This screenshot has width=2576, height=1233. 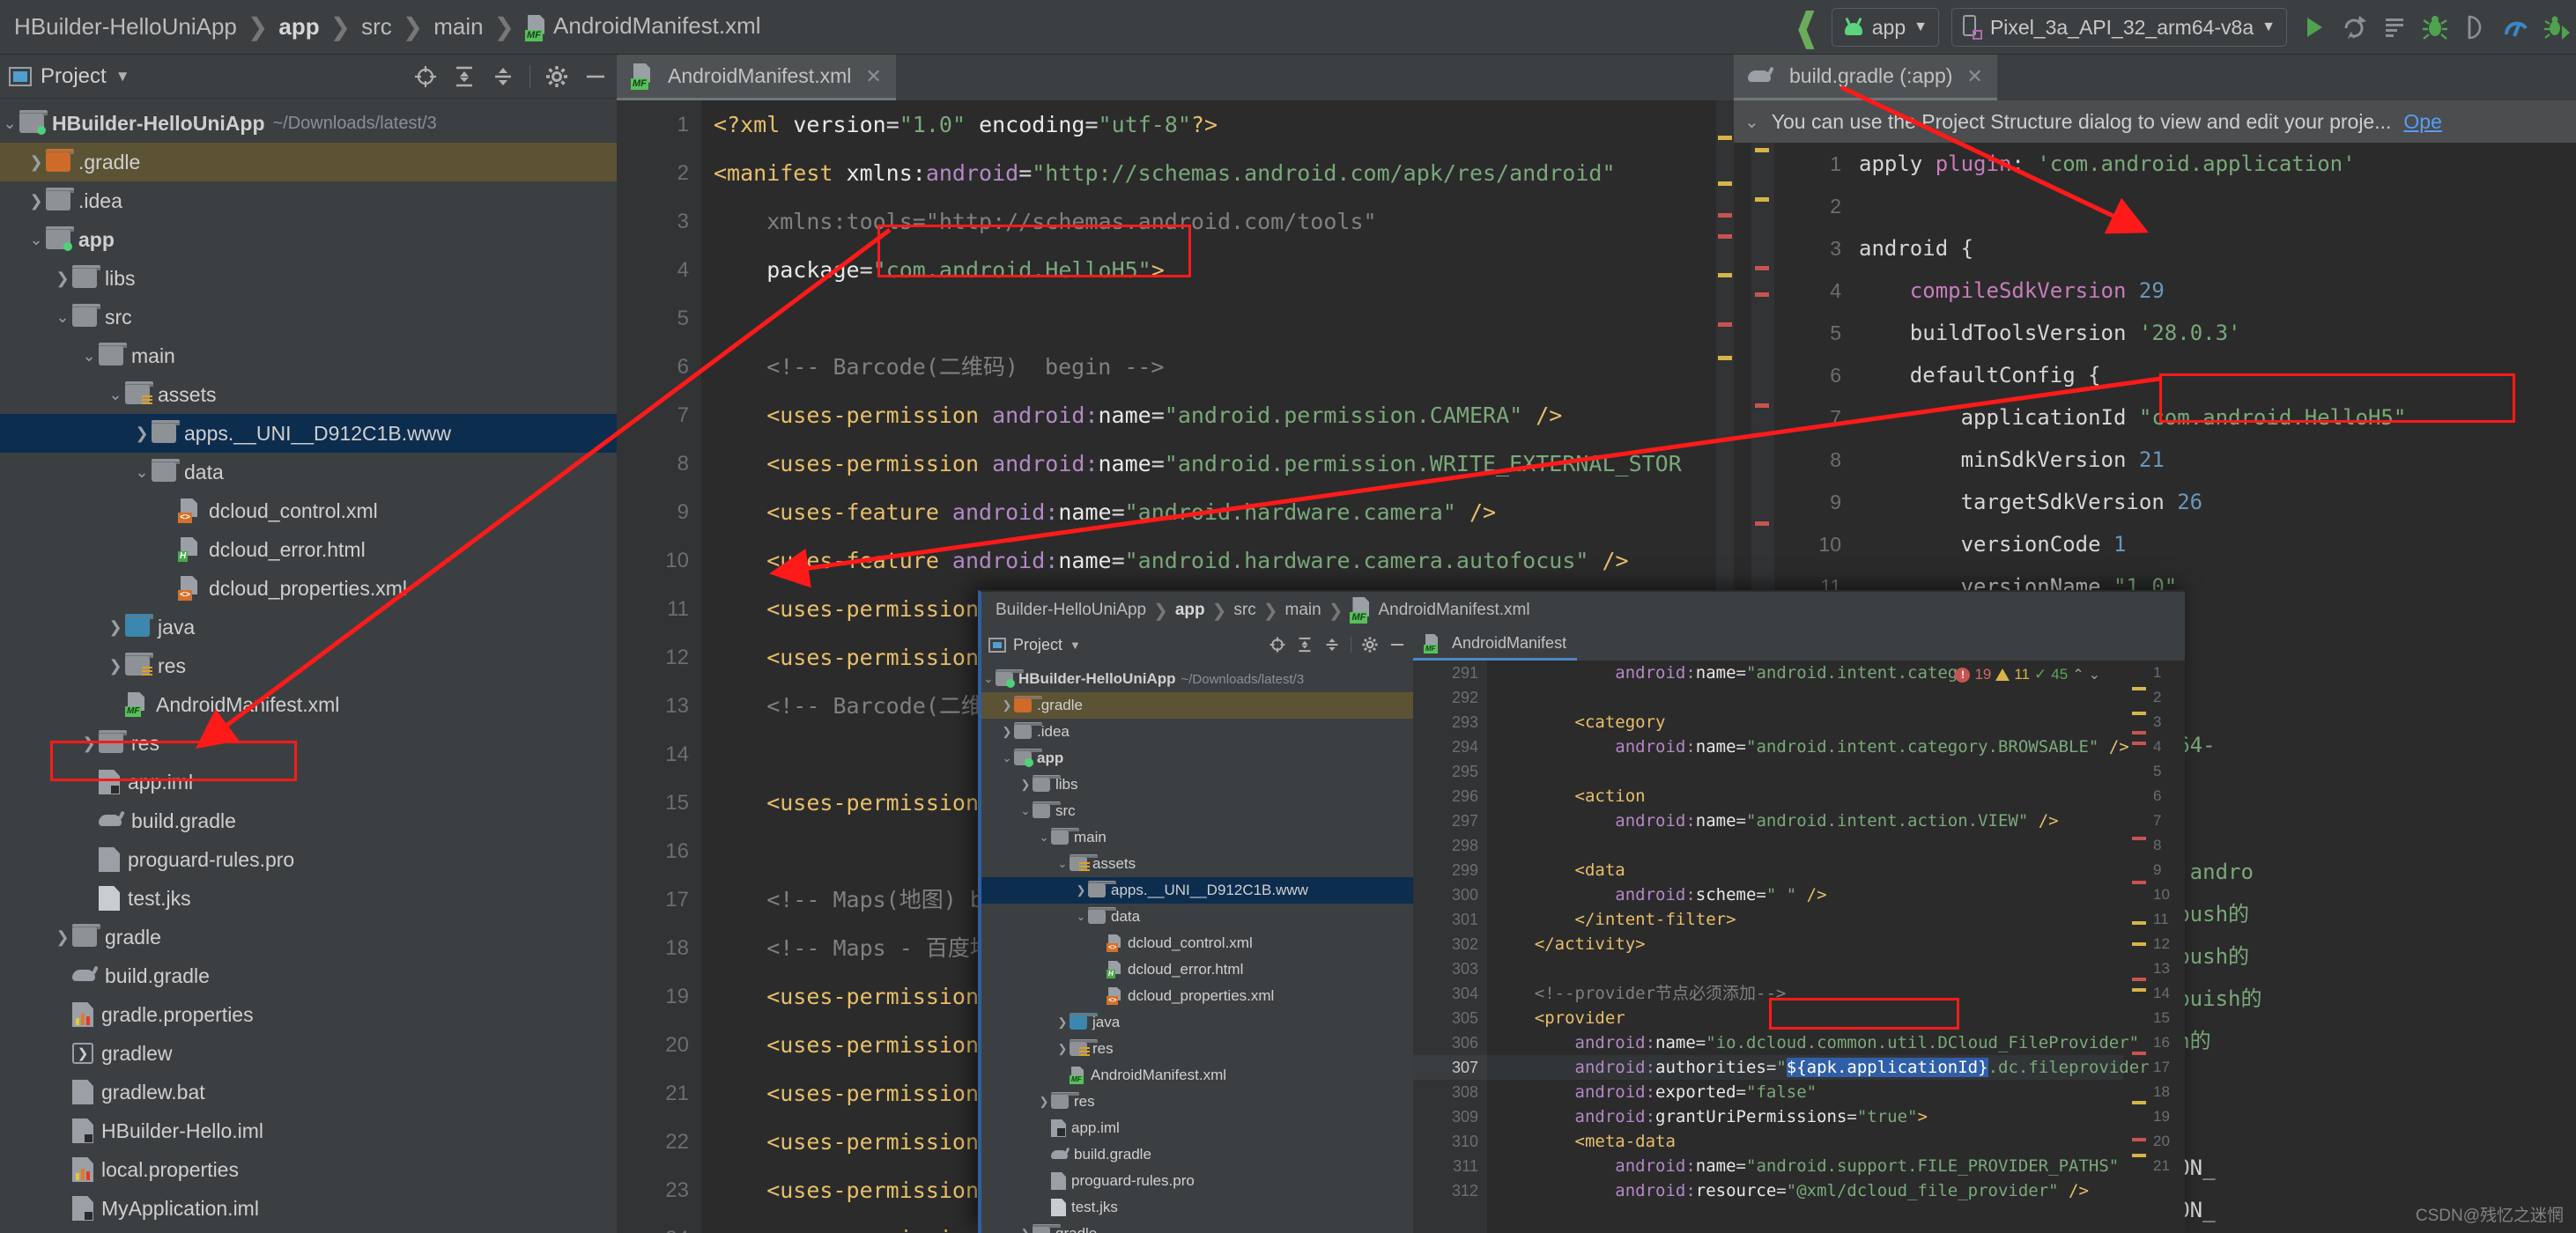 I want to click on tree-item-main: ⌄ main, so click(x=1197, y=837).